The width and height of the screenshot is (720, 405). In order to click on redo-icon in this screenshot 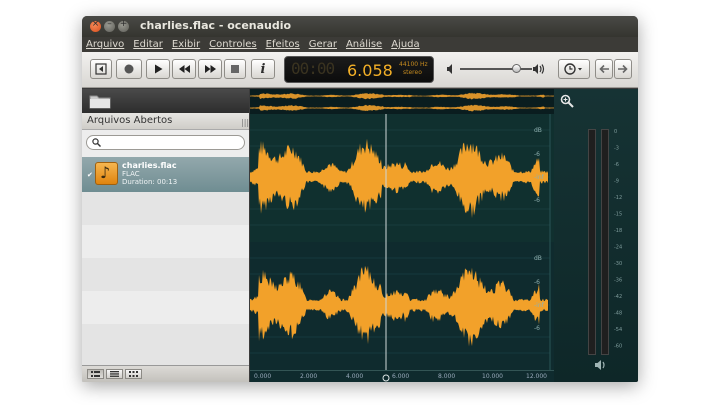, I will do `click(623, 69)`.